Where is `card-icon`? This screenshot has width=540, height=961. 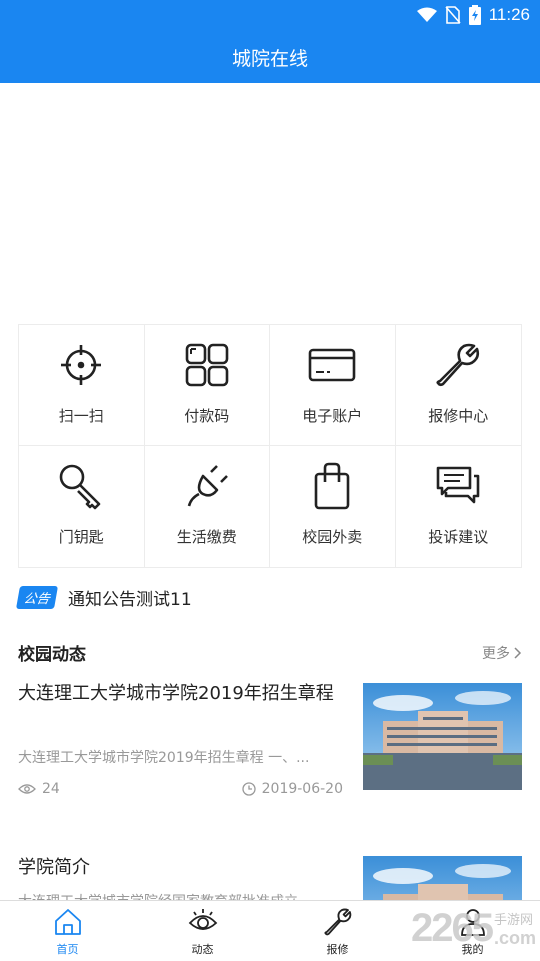 card-icon is located at coordinates (332, 365).